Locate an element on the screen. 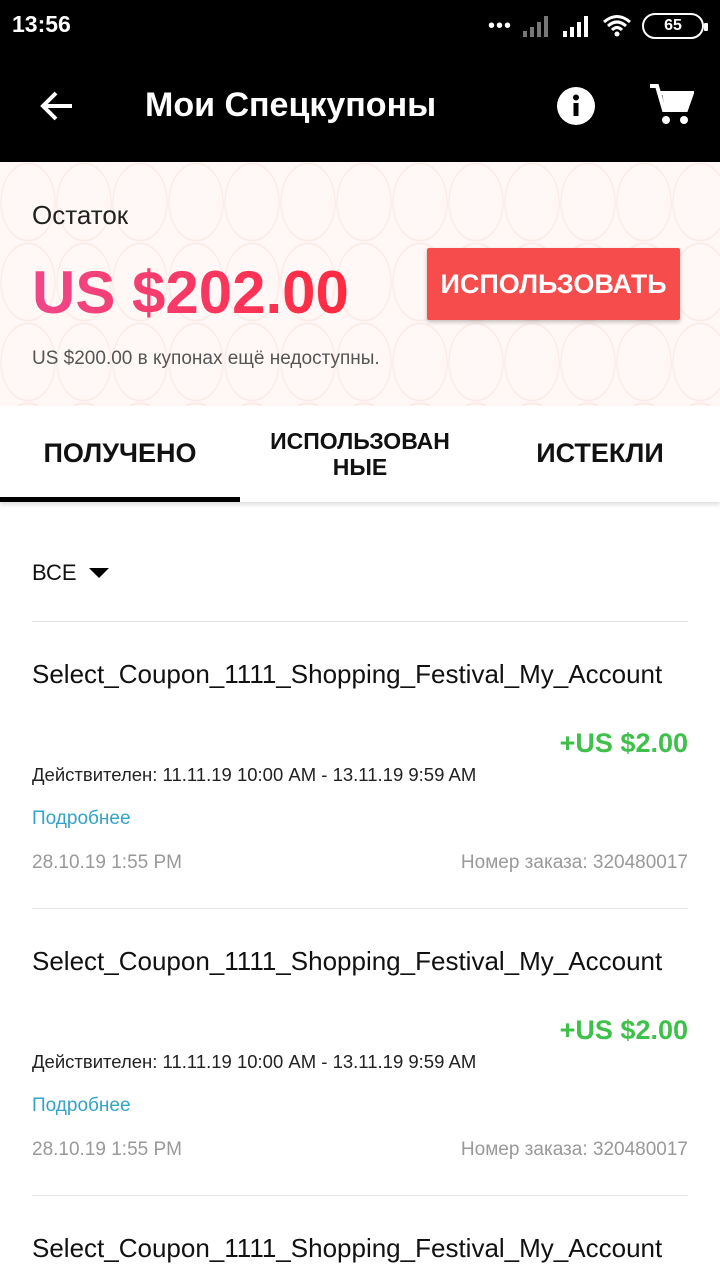 The image size is (720, 1280). tab-used: ИСПОЛЬЗОВАН НЫЕ is located at coordinates (360, 454).